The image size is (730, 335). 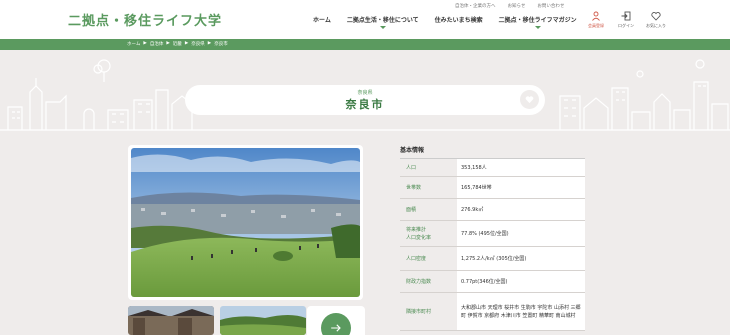 I want to click on subnav-link-news: お知らせ, so click(x=517, y=6).